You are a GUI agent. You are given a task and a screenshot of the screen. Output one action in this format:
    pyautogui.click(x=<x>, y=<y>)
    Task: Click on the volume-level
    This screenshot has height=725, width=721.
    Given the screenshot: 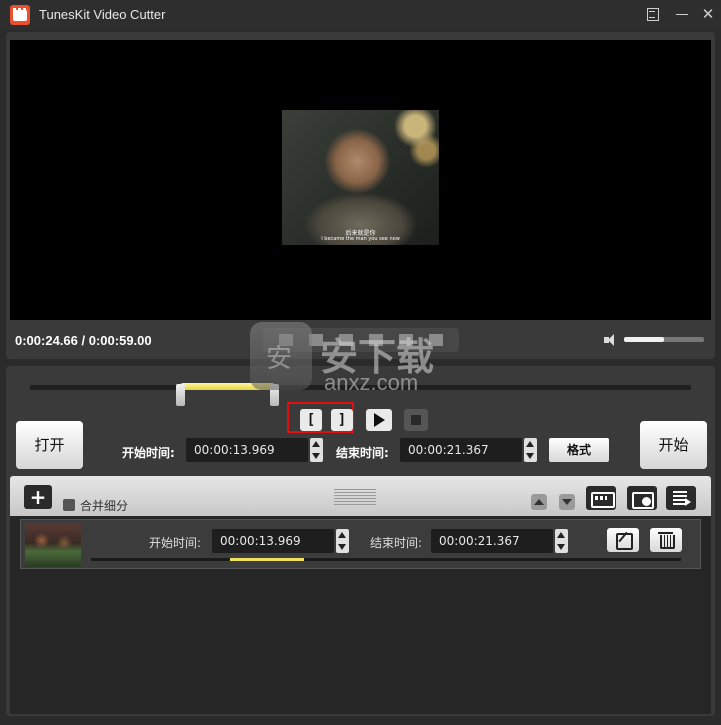 What is the action you would take?
    pyautogui.click(x=644, y=339)
    